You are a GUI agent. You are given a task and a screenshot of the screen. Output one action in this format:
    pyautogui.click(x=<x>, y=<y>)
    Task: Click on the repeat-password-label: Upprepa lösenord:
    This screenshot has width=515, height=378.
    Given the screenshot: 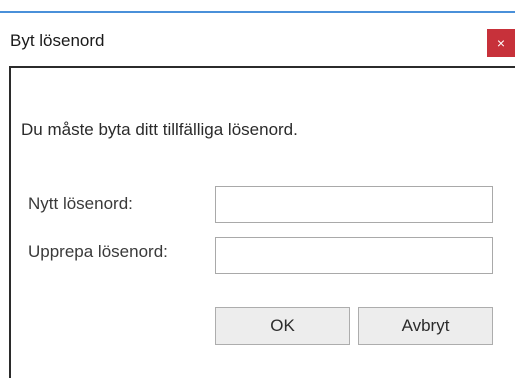 What is the action you would take?
    pyautogui.click(x=98, y=251)
    